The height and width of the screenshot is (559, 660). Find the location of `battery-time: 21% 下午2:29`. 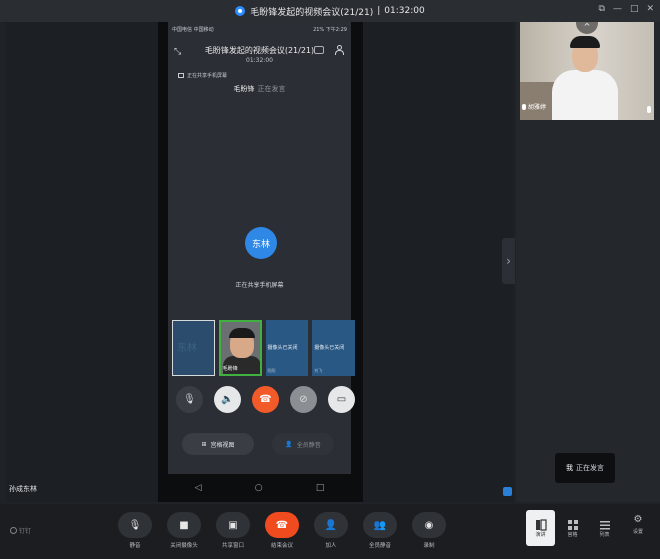

battery-time: 21% 下午2:29 is located at coordinates (330, 29).